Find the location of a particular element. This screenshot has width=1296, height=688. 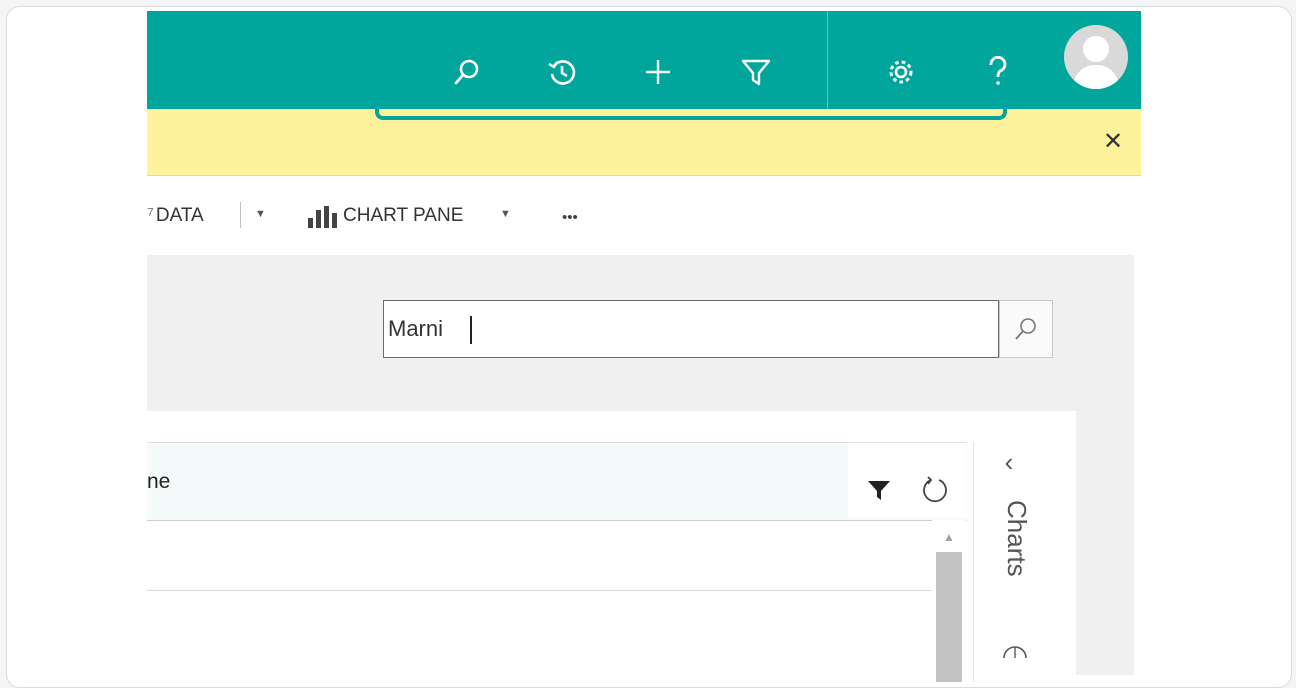

grid-header is located at coordinates (557, 481).